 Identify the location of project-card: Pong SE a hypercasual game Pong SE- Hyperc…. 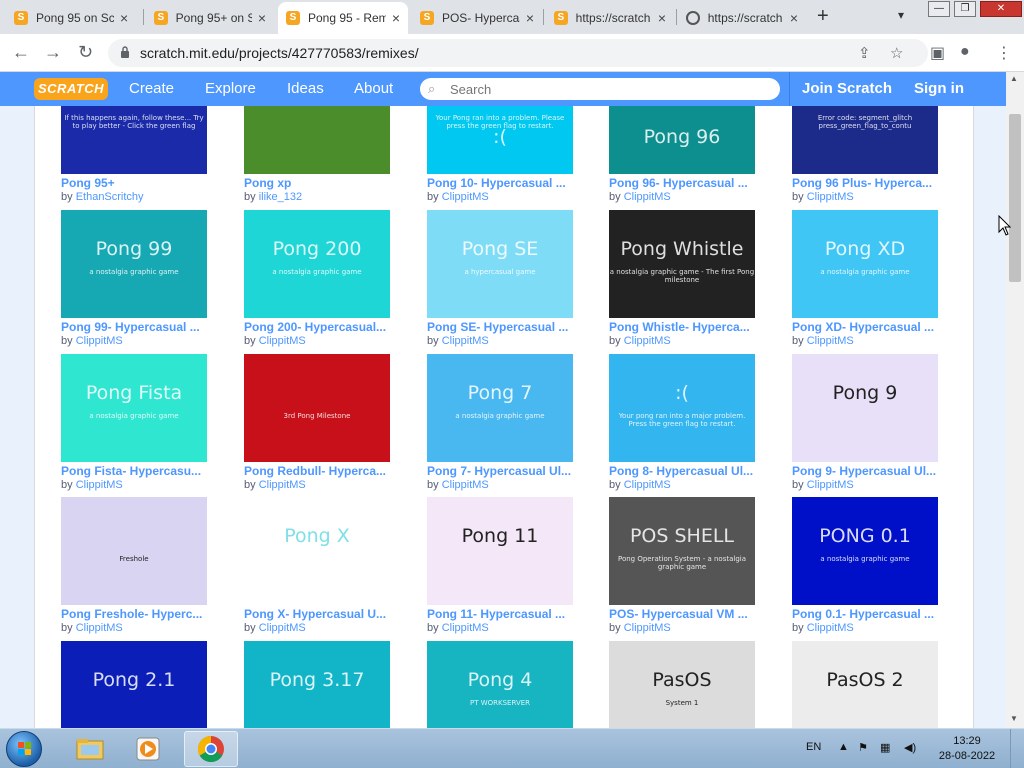
(500, 278).